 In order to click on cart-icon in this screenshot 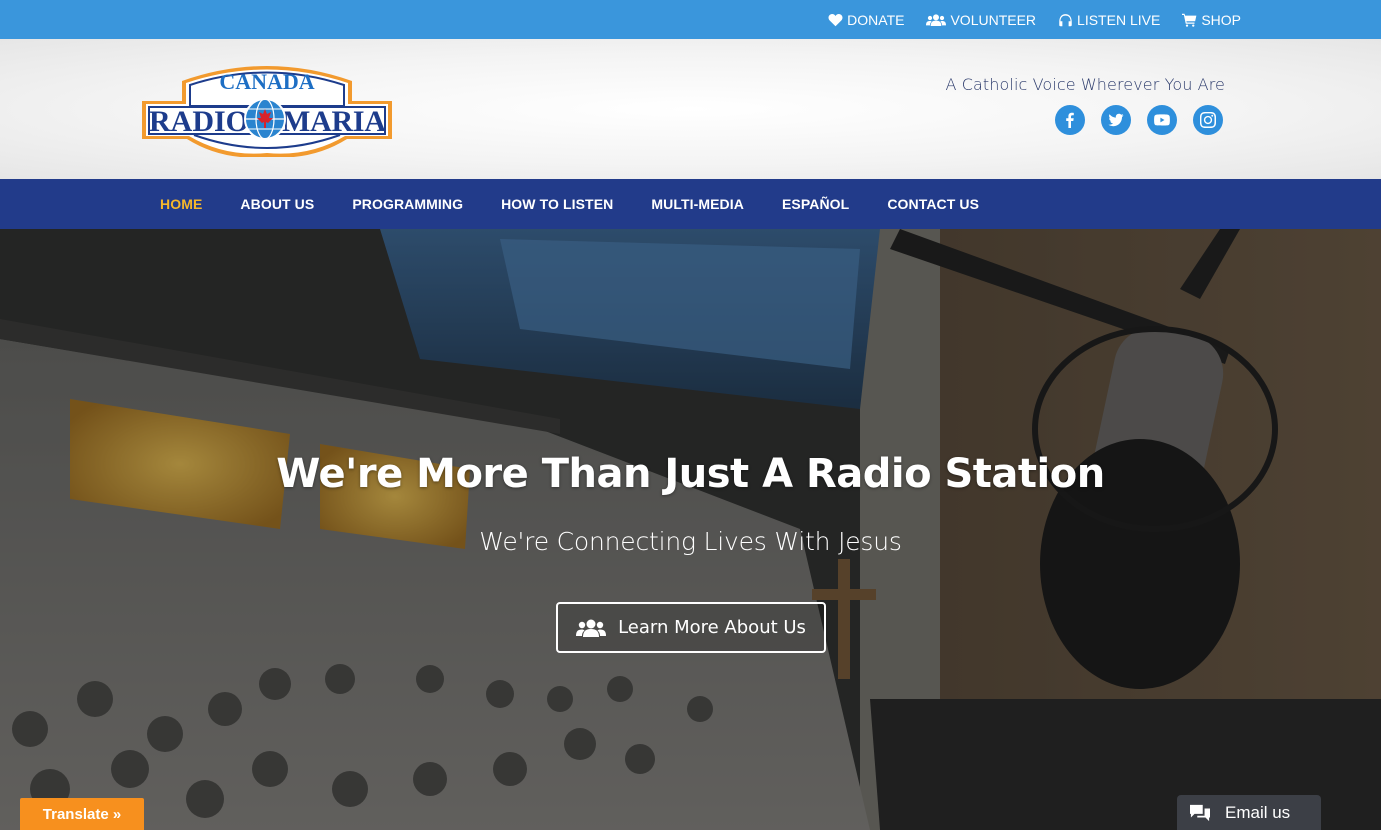, I will do `click(1189, 20)`.